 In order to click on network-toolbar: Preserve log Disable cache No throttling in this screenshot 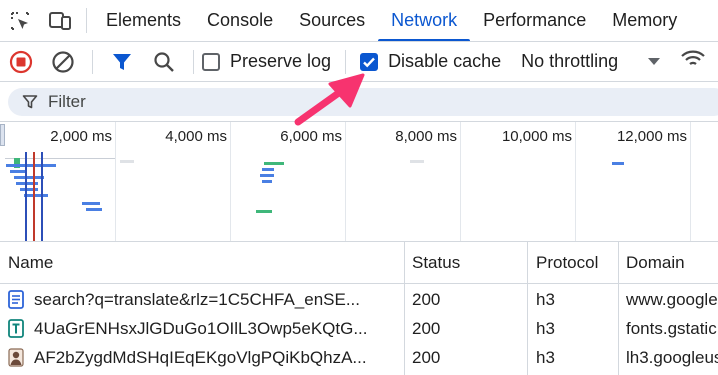, I will do `click(359, 62)`.